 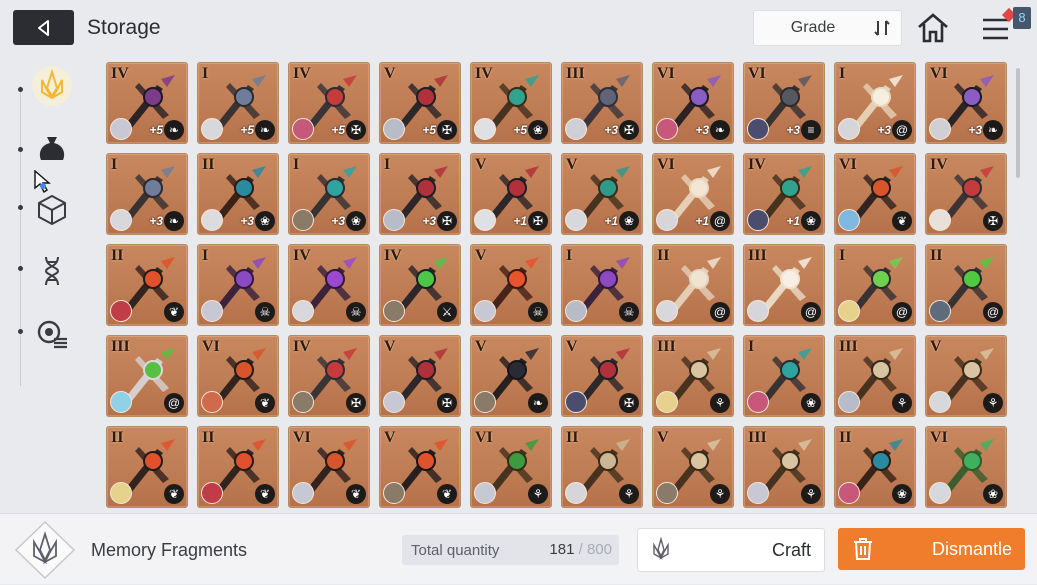 I want to click on item-slot: III +3 ✠, so click(x=602, y=103).